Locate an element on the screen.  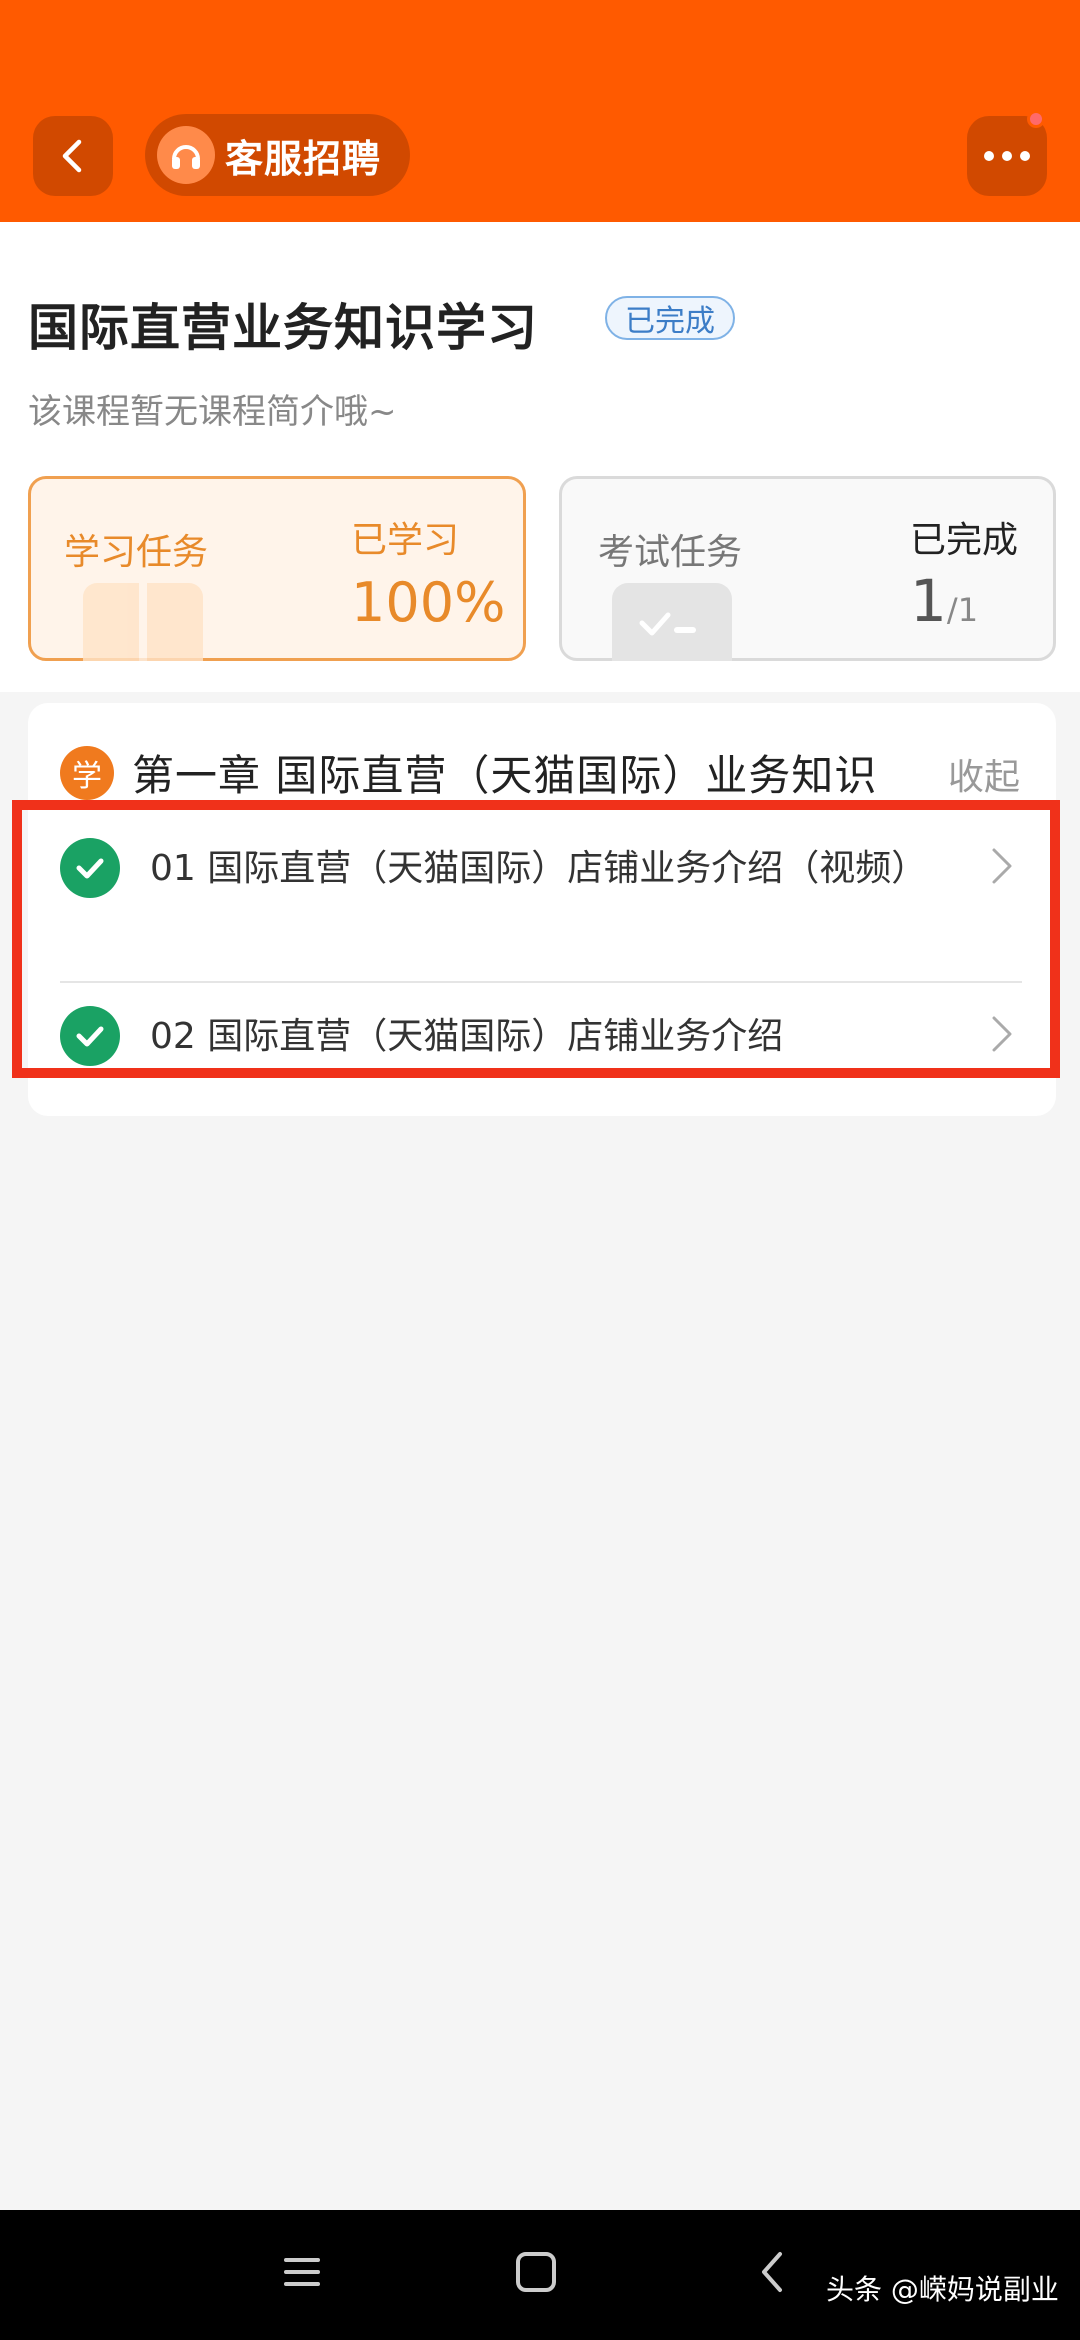
exam-status-label: 已完成 is located at coordinates (964, 540).